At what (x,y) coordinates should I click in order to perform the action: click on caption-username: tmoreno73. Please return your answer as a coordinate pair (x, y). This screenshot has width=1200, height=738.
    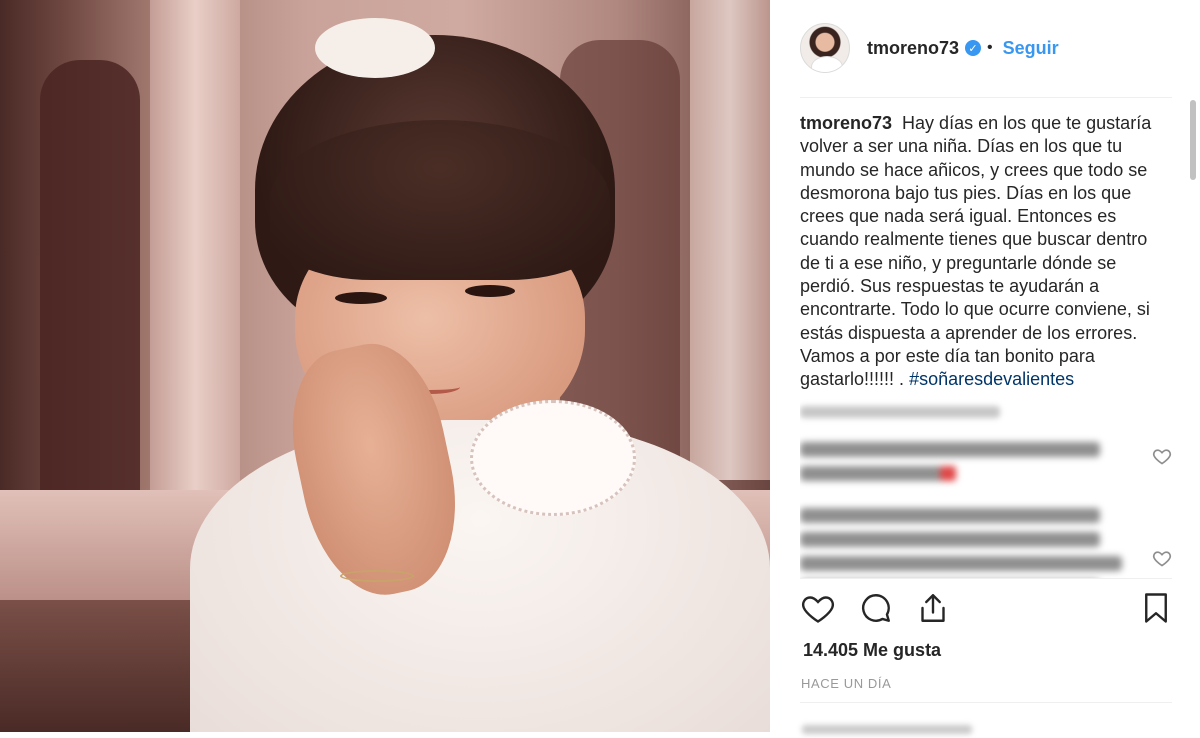
    Looking at the image, I should click on (846, 123).